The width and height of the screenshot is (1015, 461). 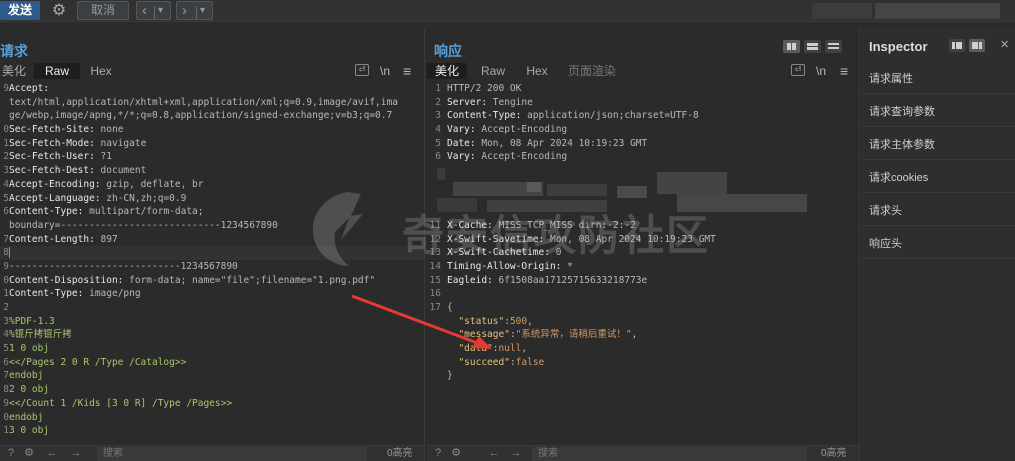 What do you see at coordinates (212, 308) in the screenshot?
I see `editor-line: 2` at bounding box center [212, 308].